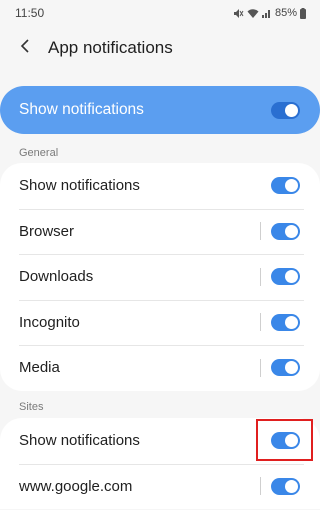  What do you see at coordinates (30, 13) in the screenshot?
I see `status-time: 11:50` at bounding box center [30, 13].